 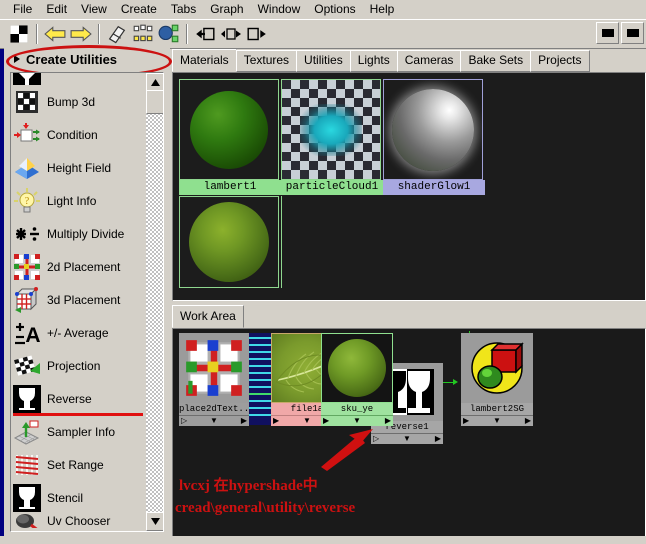 I want to click on menu-item-edit: Edit, so click(x=56, y=9).